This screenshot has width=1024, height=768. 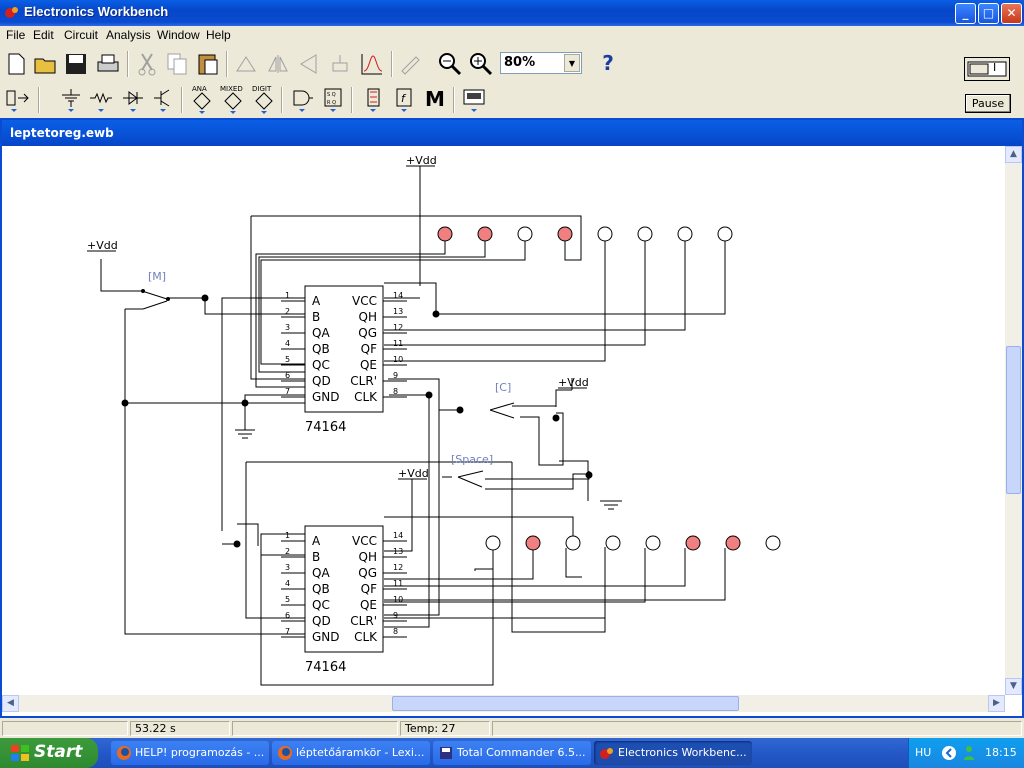 I want to click on close-button: ✕, so click(x=1011, y=13).